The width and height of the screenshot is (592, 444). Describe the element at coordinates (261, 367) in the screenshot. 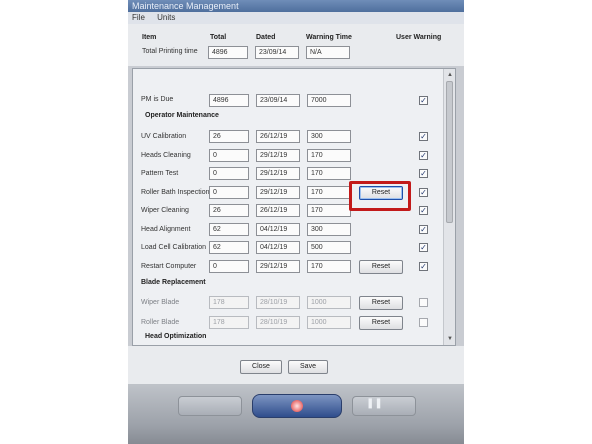

I see `close-button: Close` at that location.